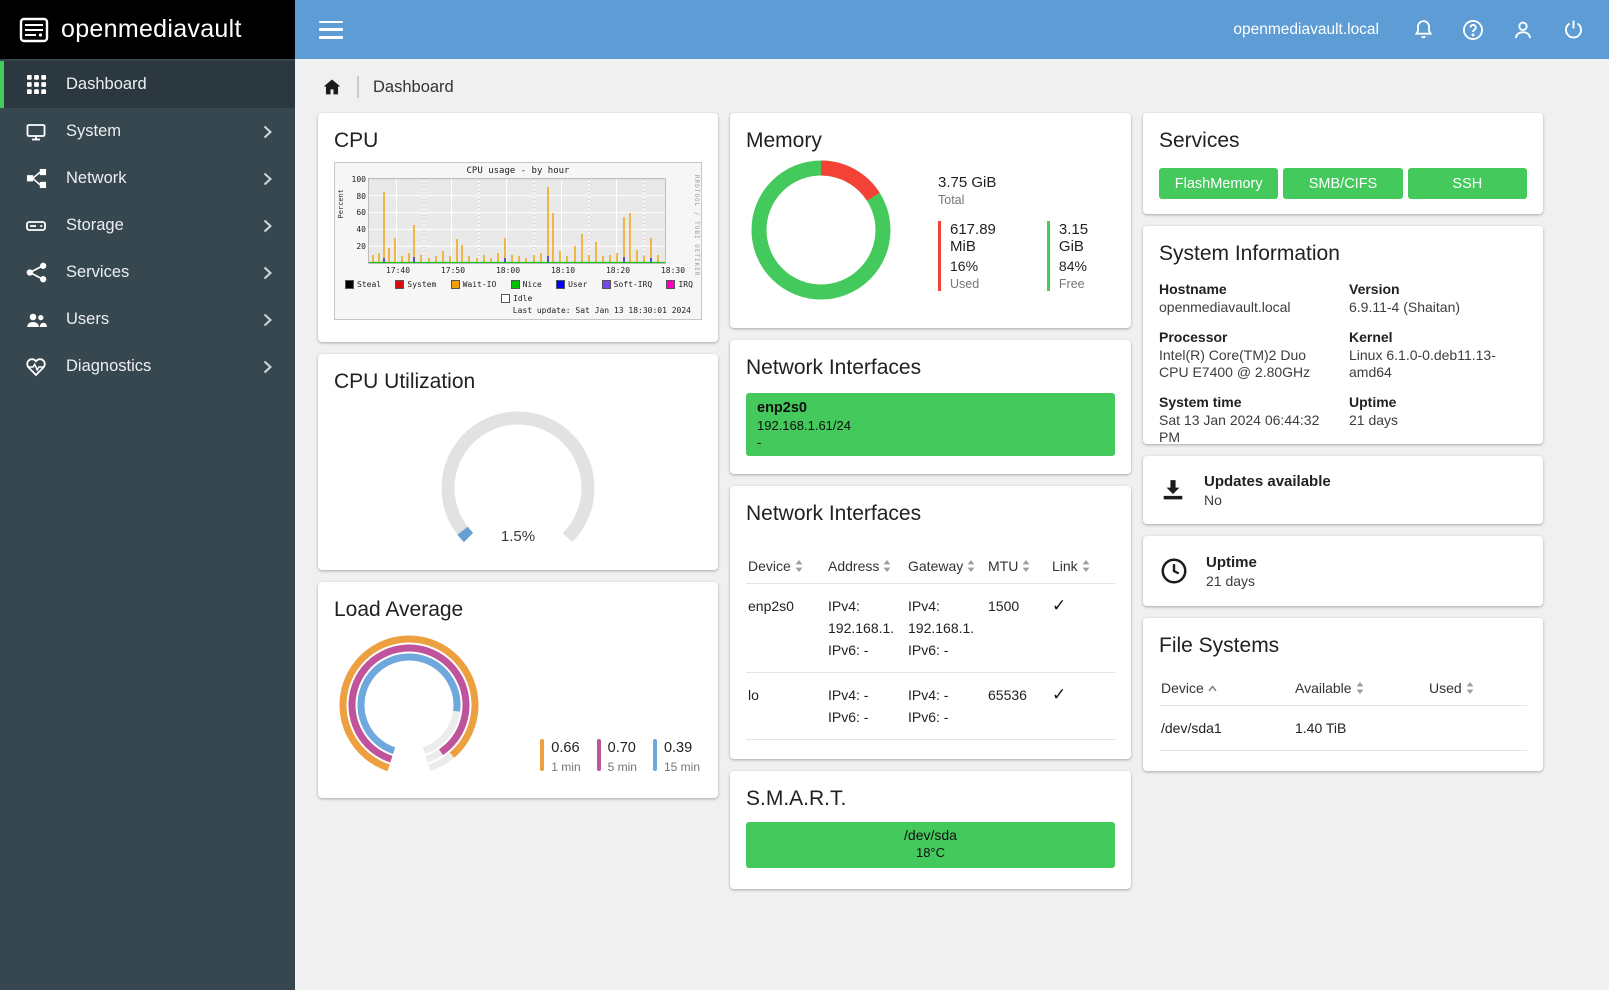 This screenshot has height=990, width=1609. I want to click on column-header-link: Link, so click(1076, 566).